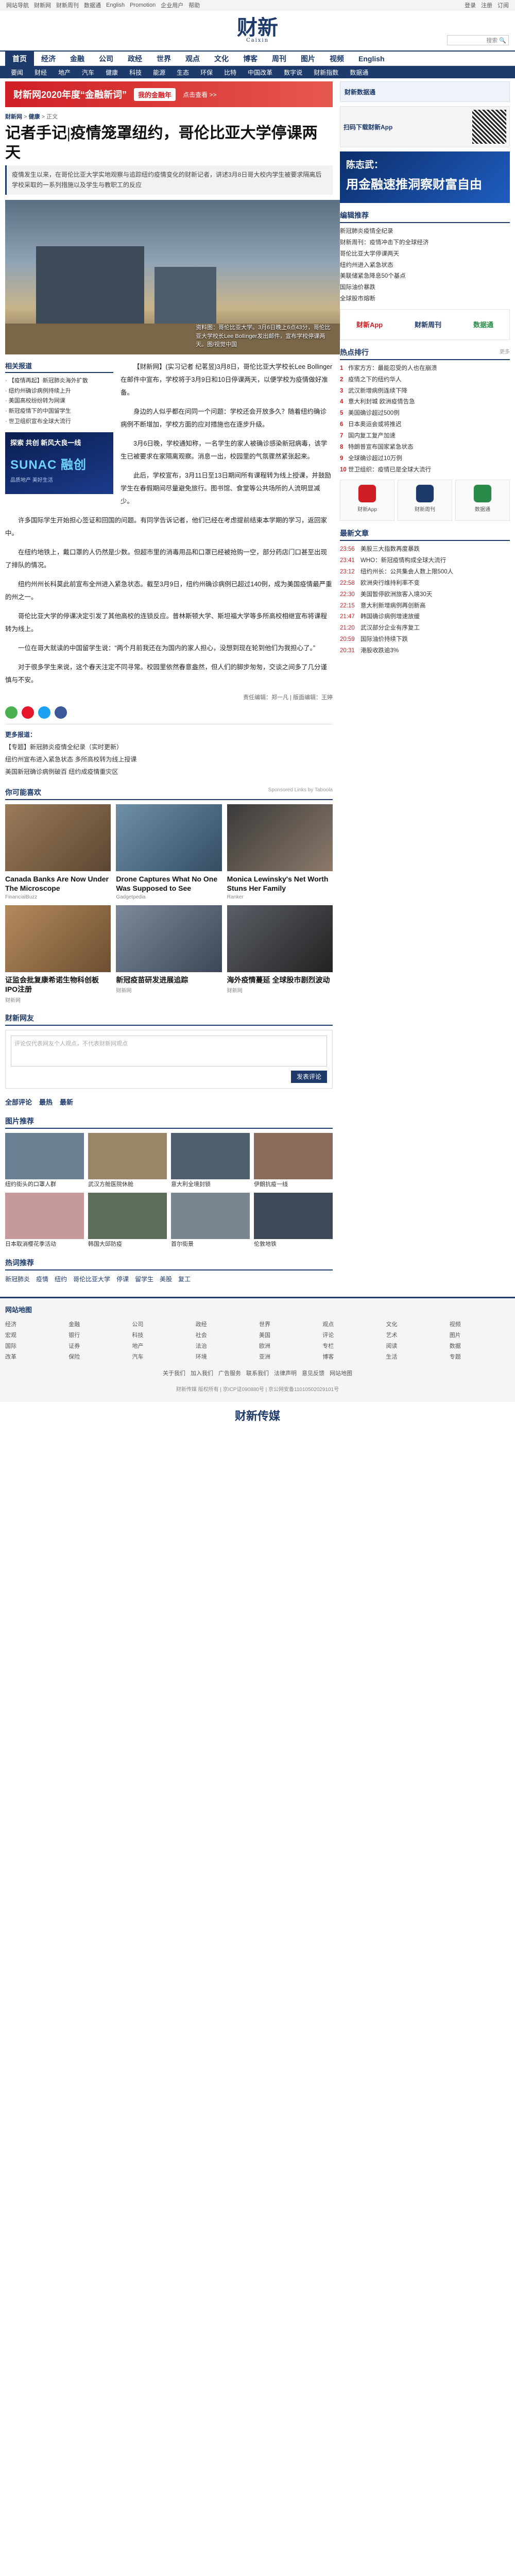  What do you see at coordinates (44, 1220) in the screenshot?
I see `pic-item: 日本取消樱花季活动` at bounding box center [44, 1220].